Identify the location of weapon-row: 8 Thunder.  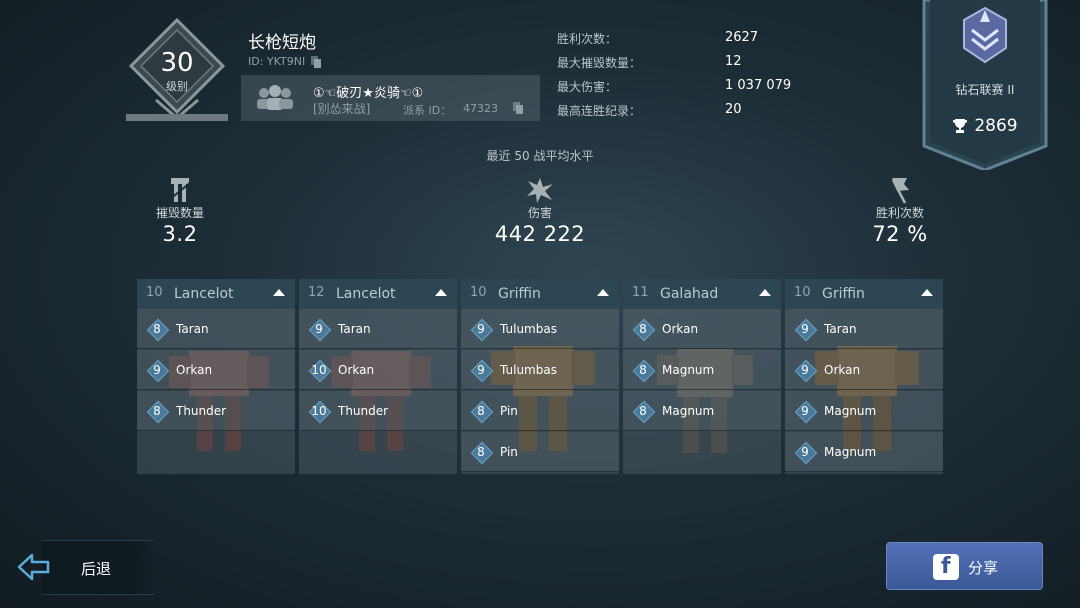
(216, 411).